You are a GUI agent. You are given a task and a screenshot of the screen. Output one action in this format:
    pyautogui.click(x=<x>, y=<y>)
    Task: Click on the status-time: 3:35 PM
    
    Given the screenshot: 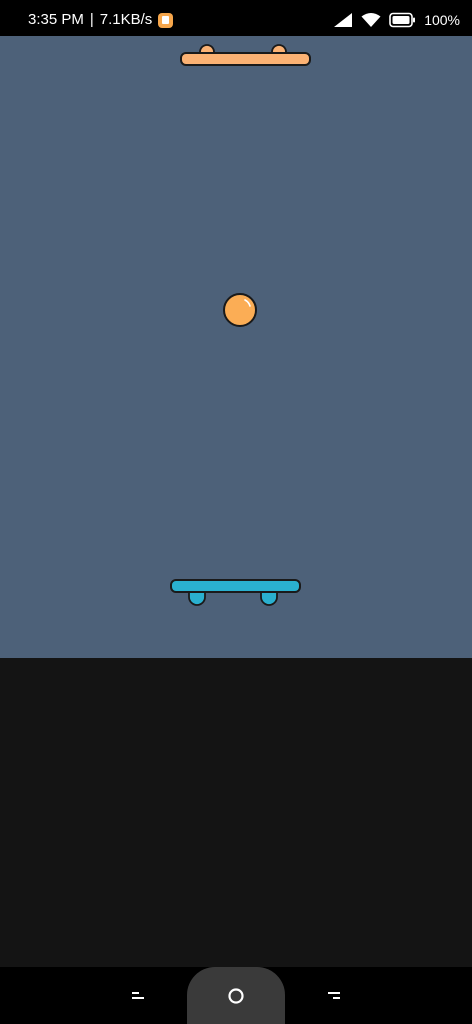 What is the action you would take?
    pyautogui.click(x=56, y=19)
    